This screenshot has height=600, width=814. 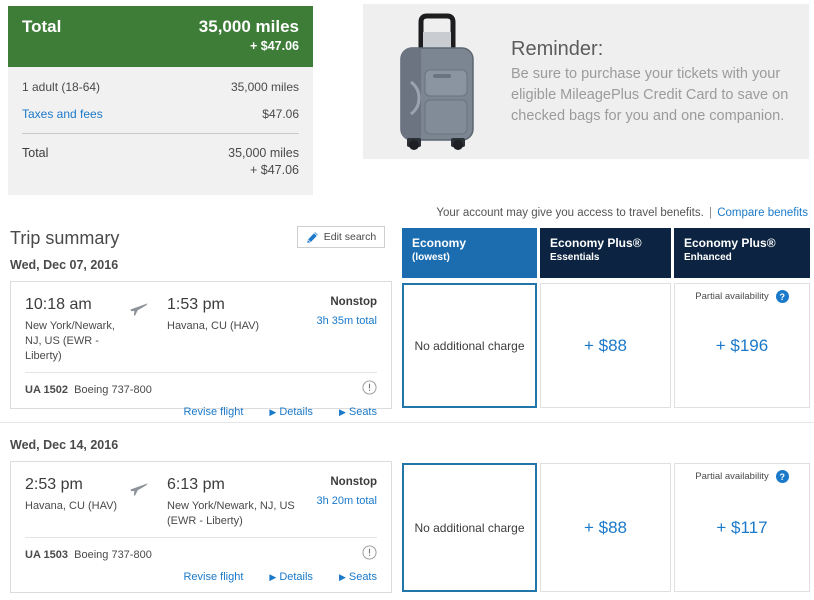 I want to click on fare-cell-outbound-enhanced: Partial availability ? + $196, so click(x=742, y=345).